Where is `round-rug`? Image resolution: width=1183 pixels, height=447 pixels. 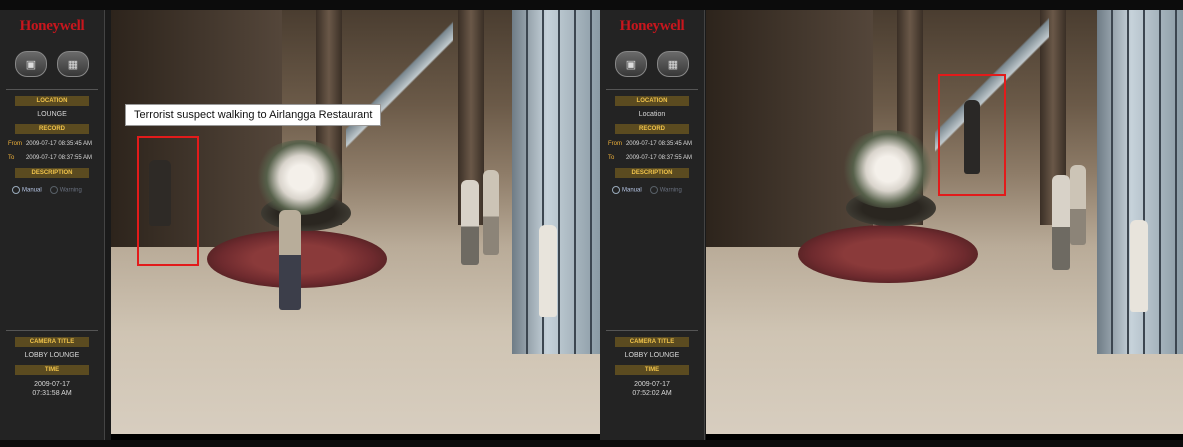 round-rug is located at coordinates (888, 254).